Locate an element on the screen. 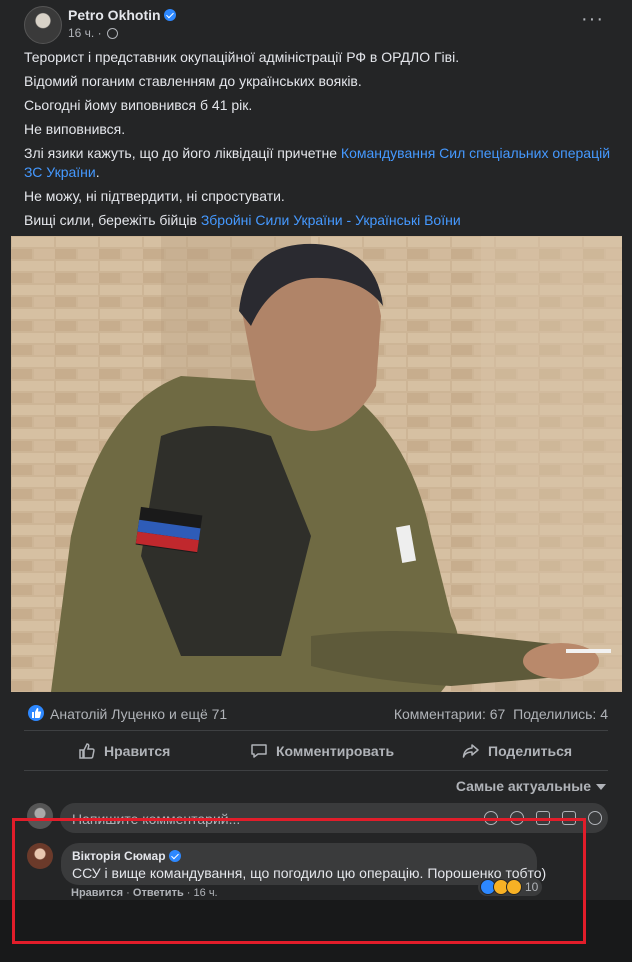 Image resolution: width=632 pixels, height=962 pixels. author-avatar is located at coordinates (43, 25).